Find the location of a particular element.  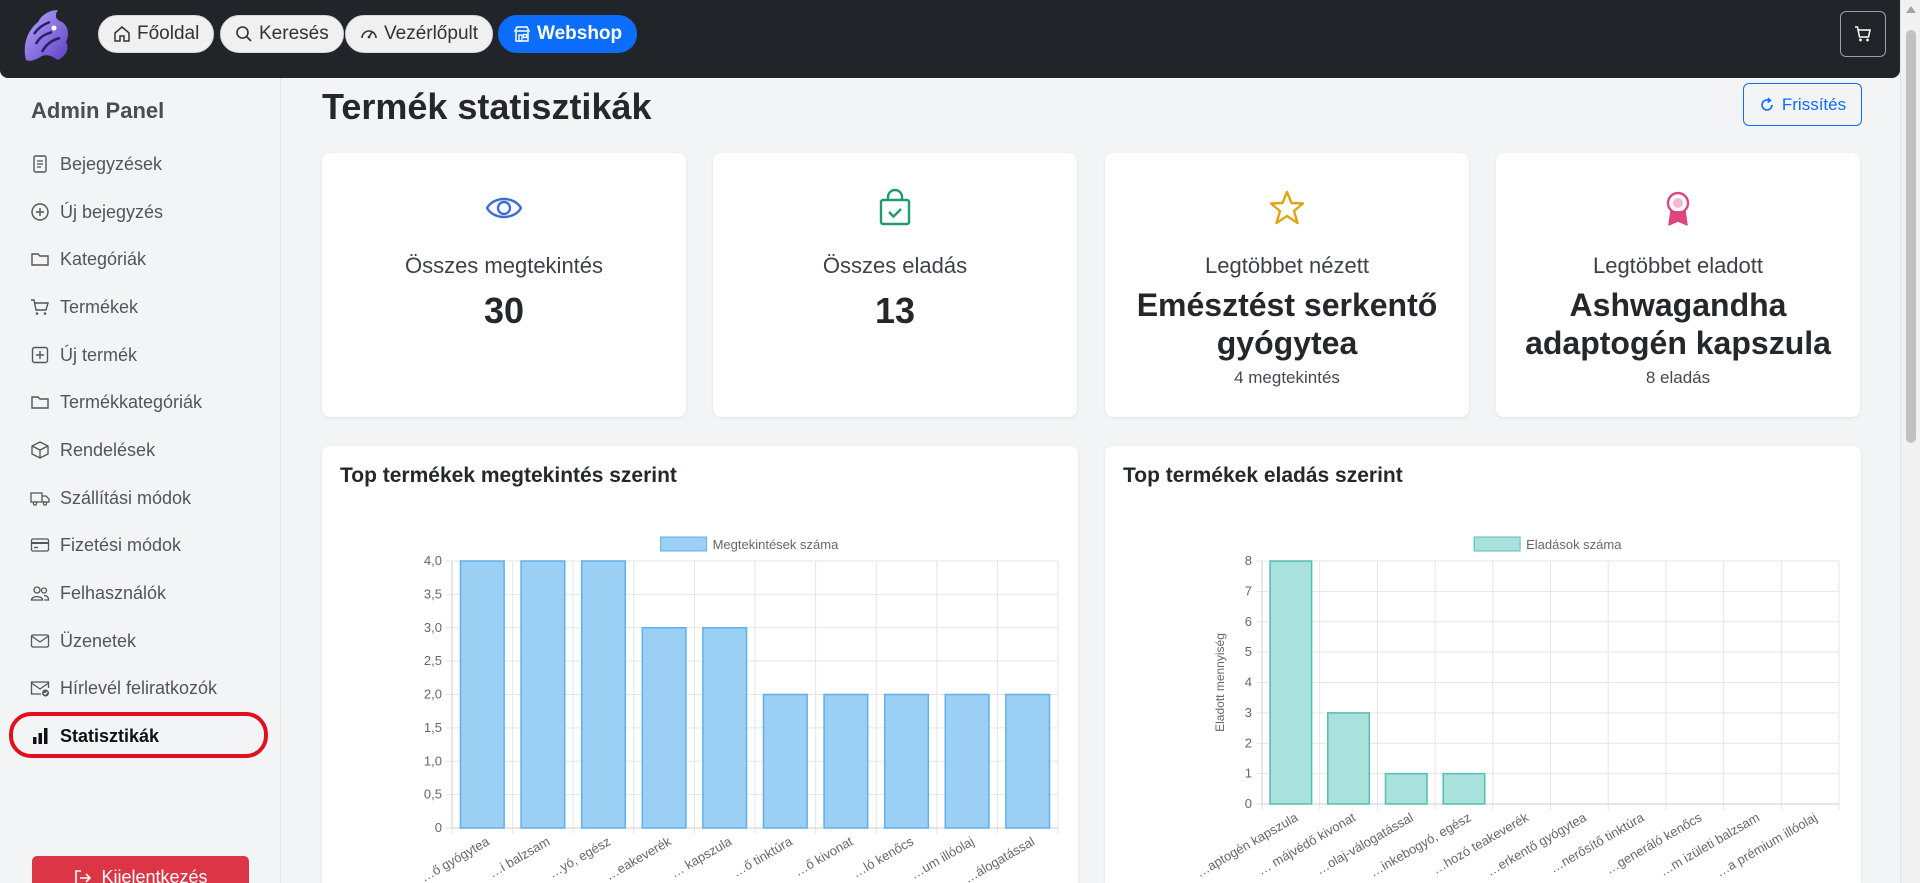

stat-subtext: 8 eladás is located at coordinates (1678, 377).